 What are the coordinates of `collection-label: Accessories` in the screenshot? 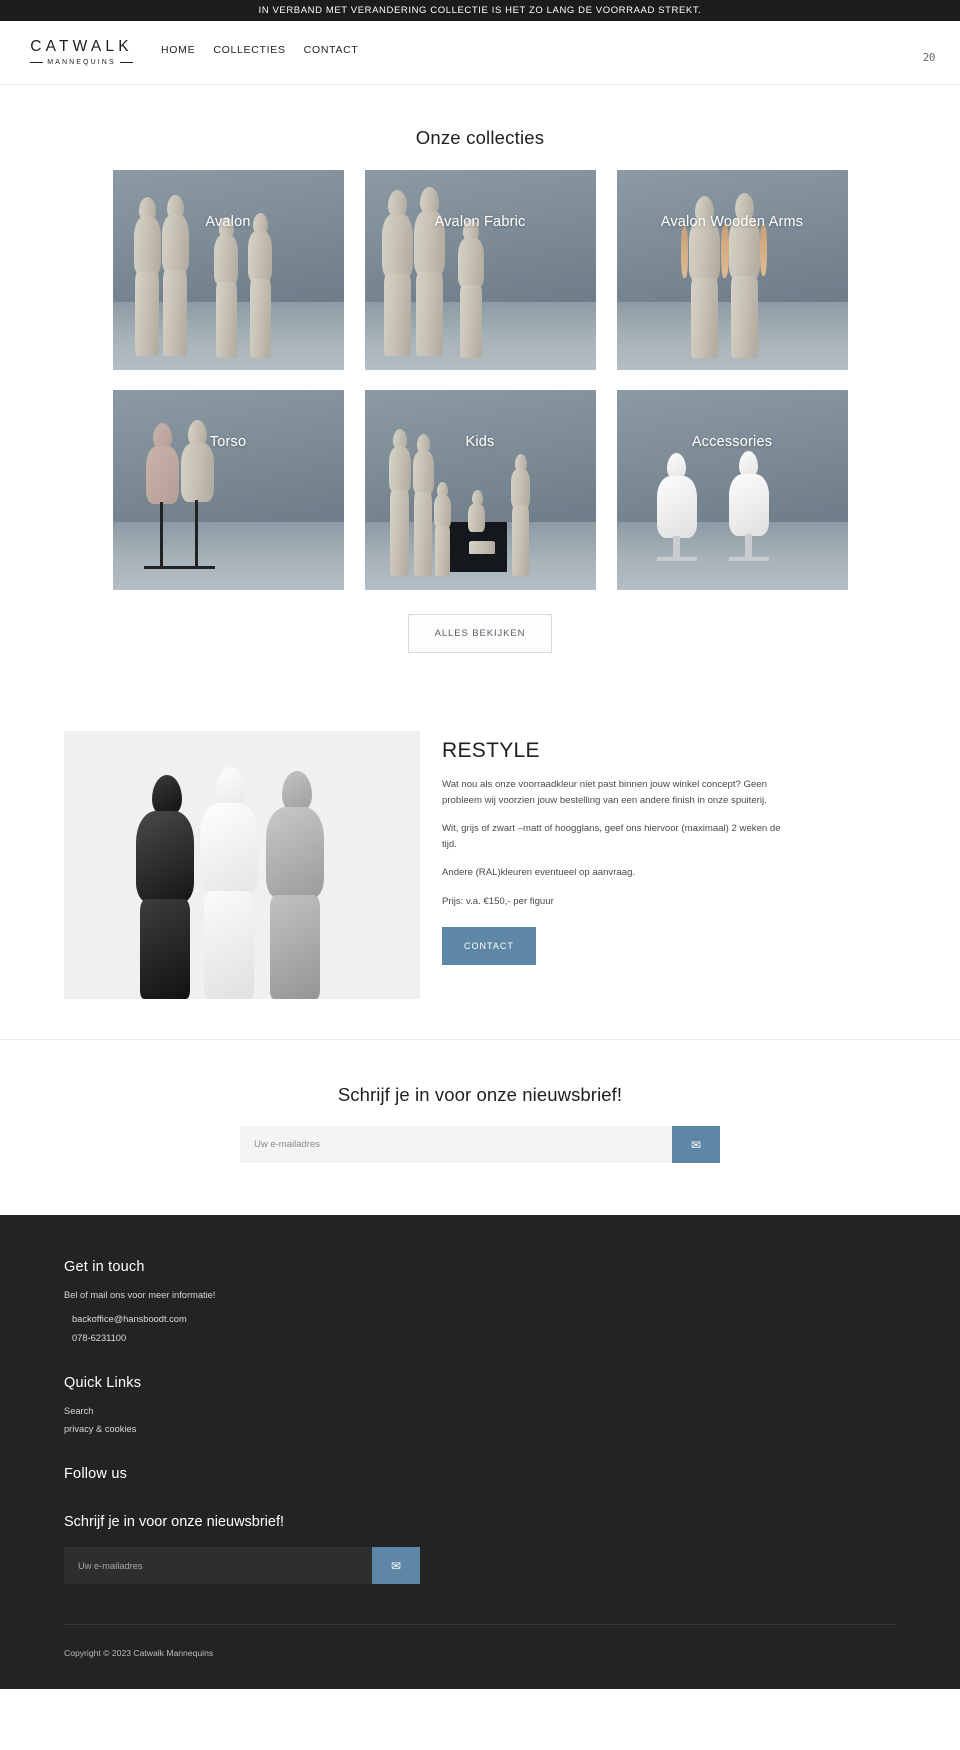 It's located at (732, 442).